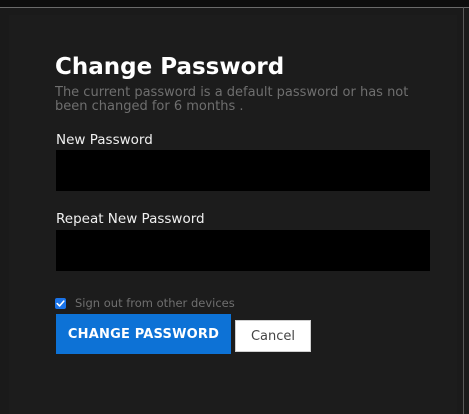  Describe the element at coordinates (130, 219) in the screenshot. I see `repeat-password-label: Repeat New Password` at that location.